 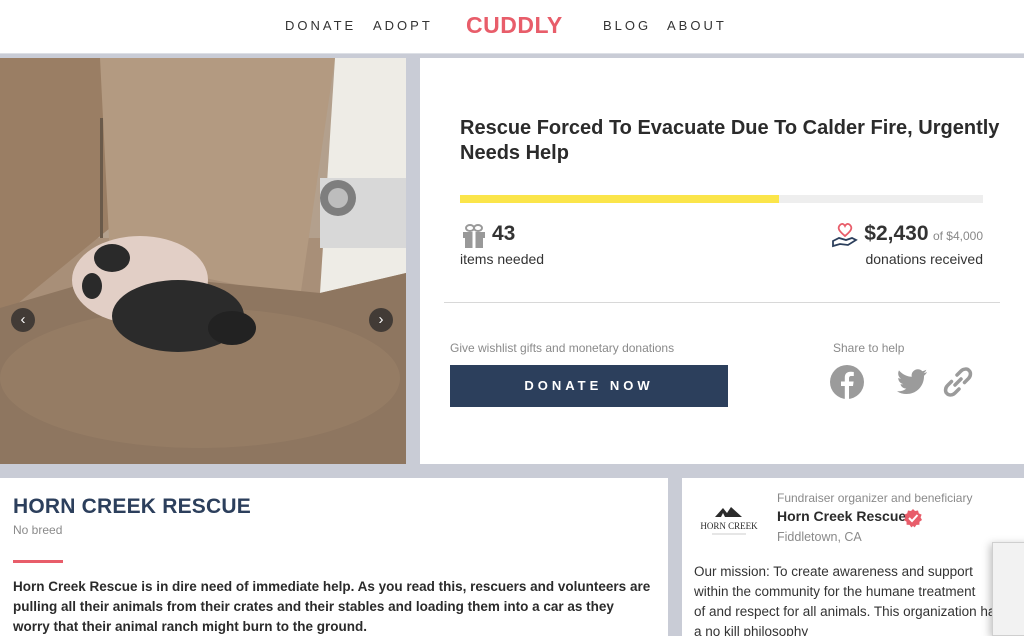 I want to click on verified-badge-icon, so click(x=913, y=518).